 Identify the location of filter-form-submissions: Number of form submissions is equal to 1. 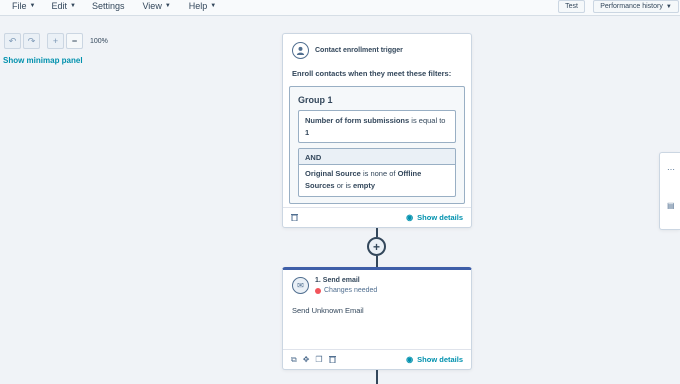
(377, 126).